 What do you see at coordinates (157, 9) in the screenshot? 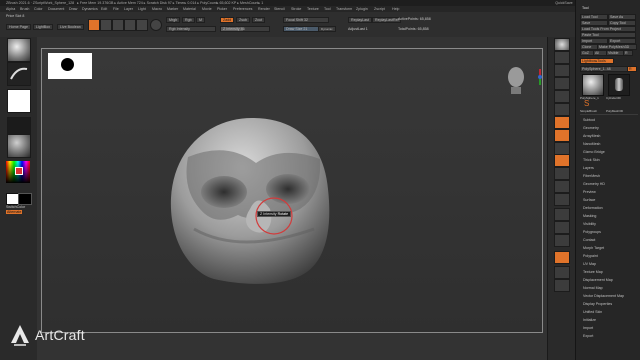
I see `menu-macro: Macro` at bounding box center [157, 9].